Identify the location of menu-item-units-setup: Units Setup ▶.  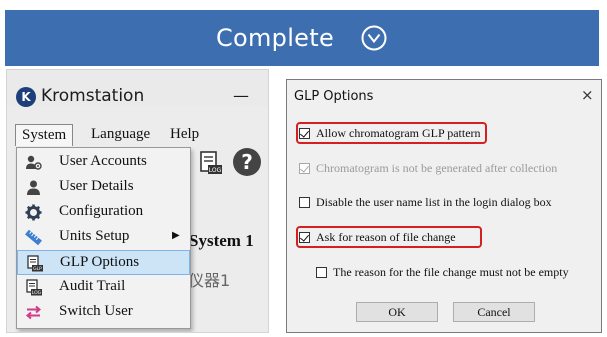
(103, 237).